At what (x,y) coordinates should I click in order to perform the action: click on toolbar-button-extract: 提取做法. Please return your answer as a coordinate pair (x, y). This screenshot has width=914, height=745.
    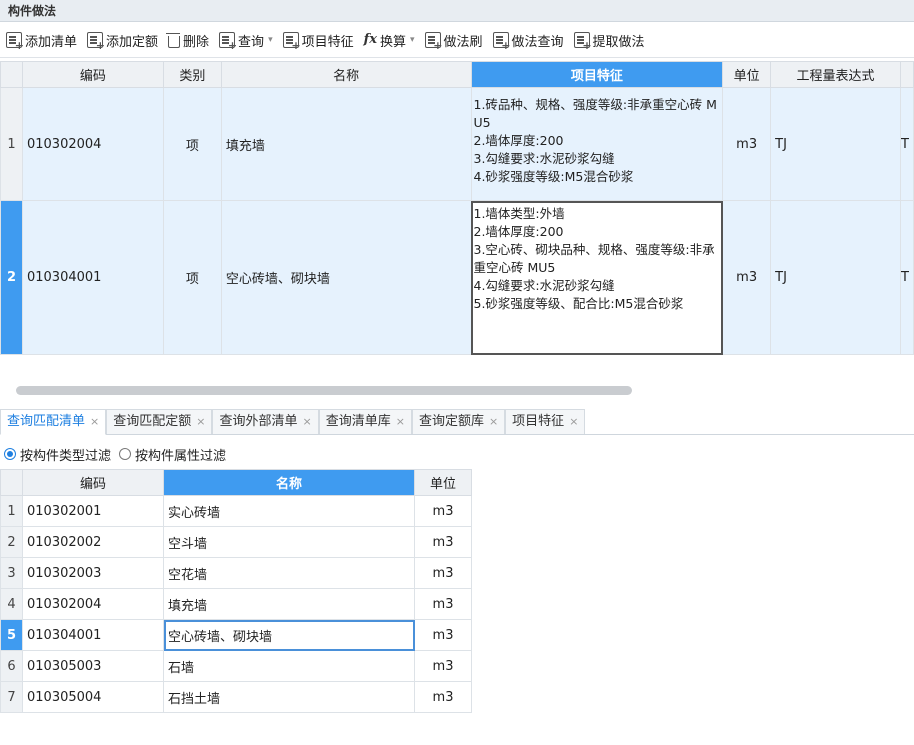
    Looking at the image, I should click on (611, 40).